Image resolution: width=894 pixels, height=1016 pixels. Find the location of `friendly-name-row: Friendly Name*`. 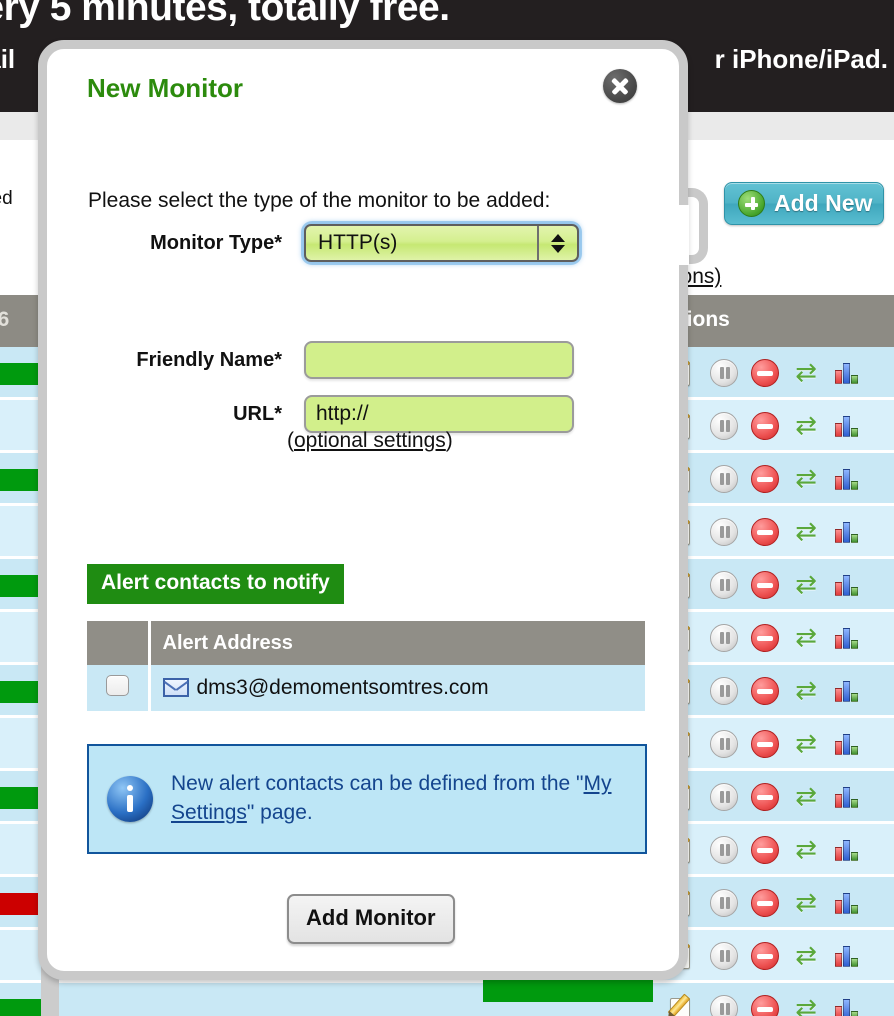

friendly-name-row: Friendly Name* is located at coordinates (347, 360).